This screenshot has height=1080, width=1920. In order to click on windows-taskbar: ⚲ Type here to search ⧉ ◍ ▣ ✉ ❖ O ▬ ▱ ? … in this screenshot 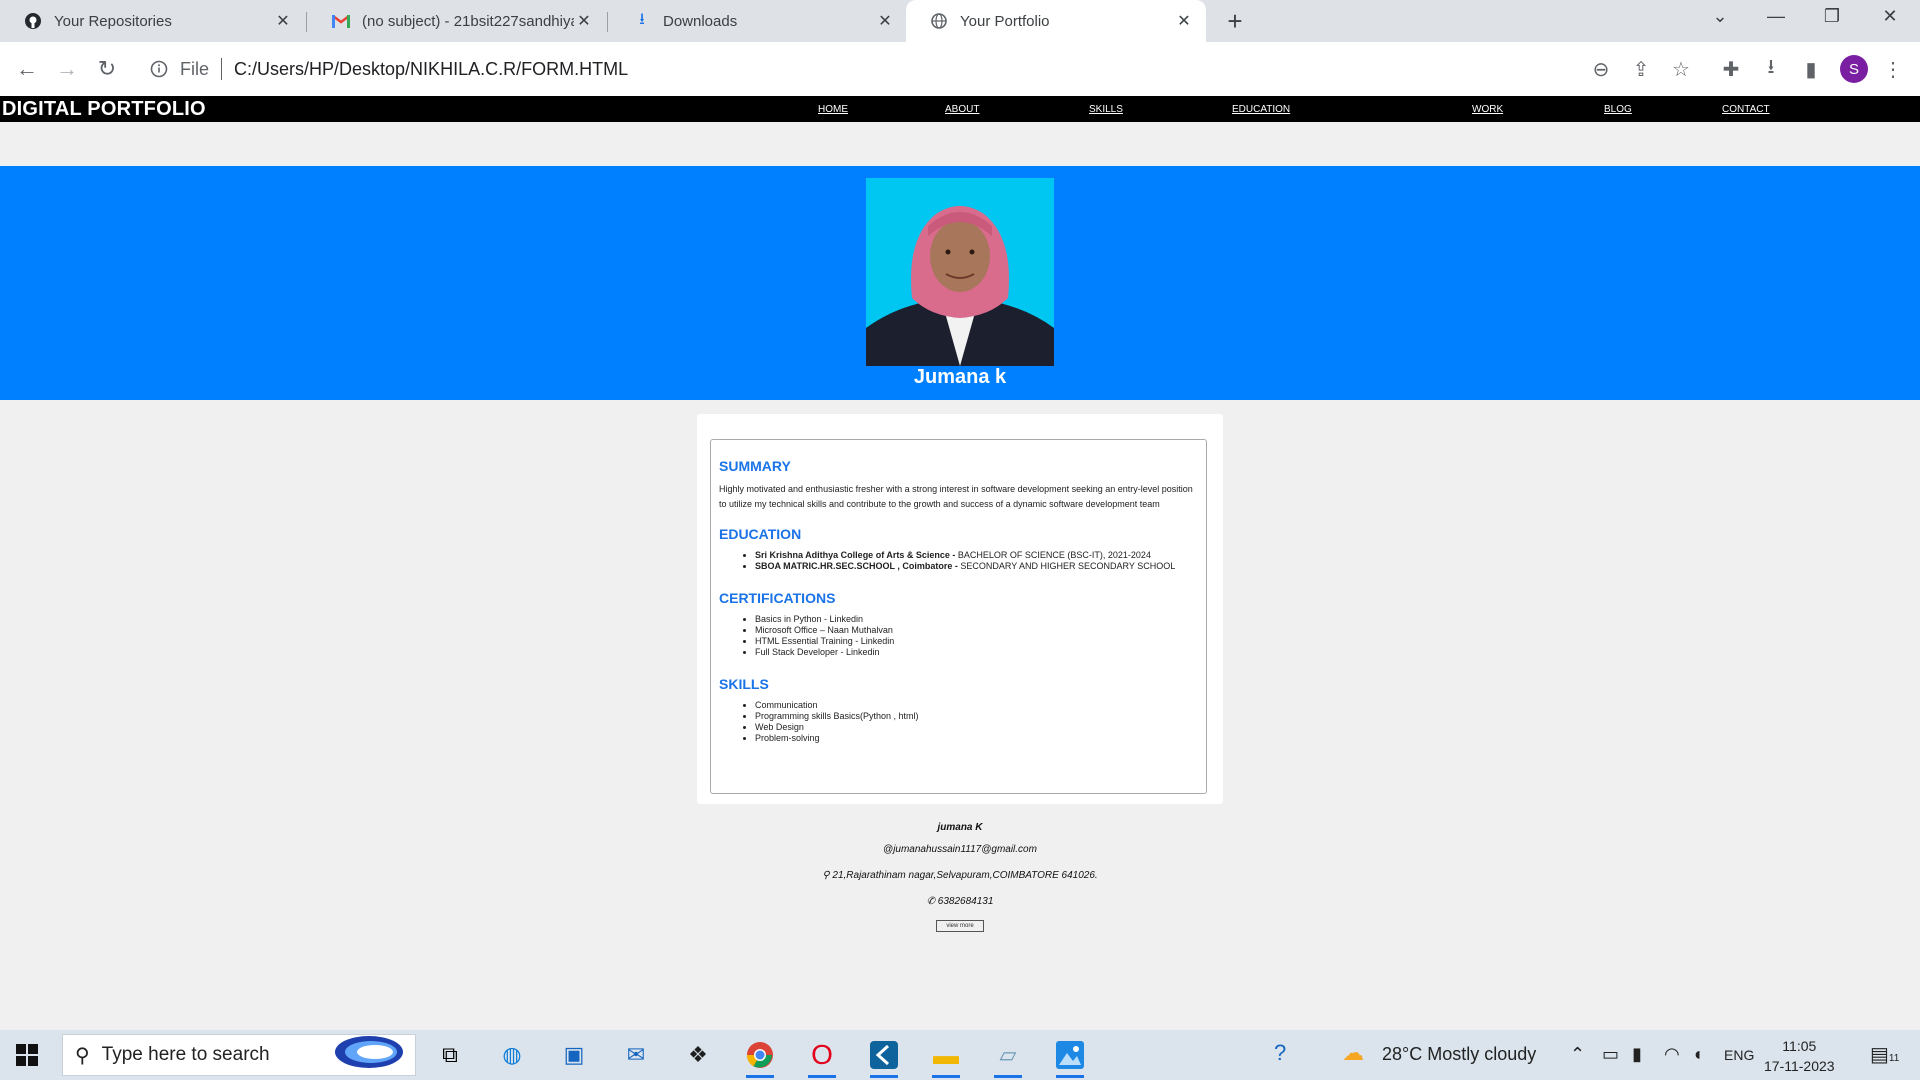, I will do `click(960, 1055)`.